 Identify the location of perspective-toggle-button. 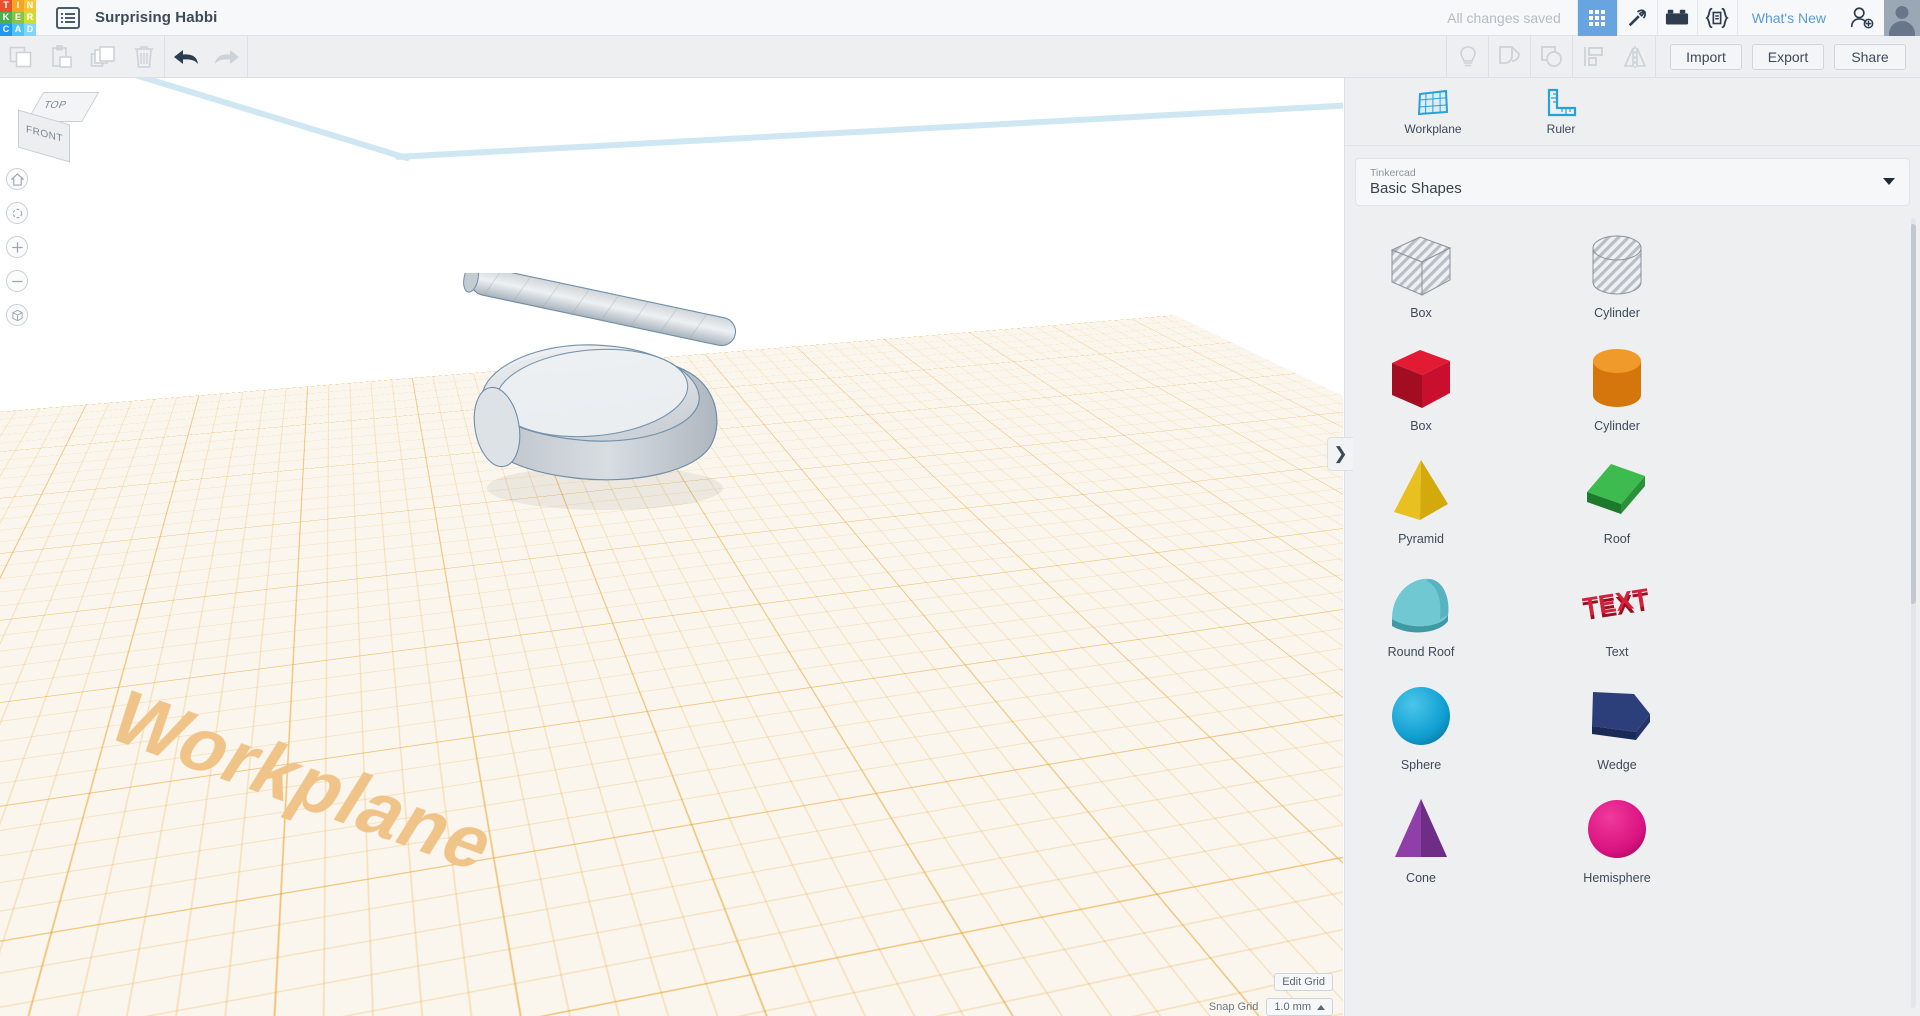
(17, 315).